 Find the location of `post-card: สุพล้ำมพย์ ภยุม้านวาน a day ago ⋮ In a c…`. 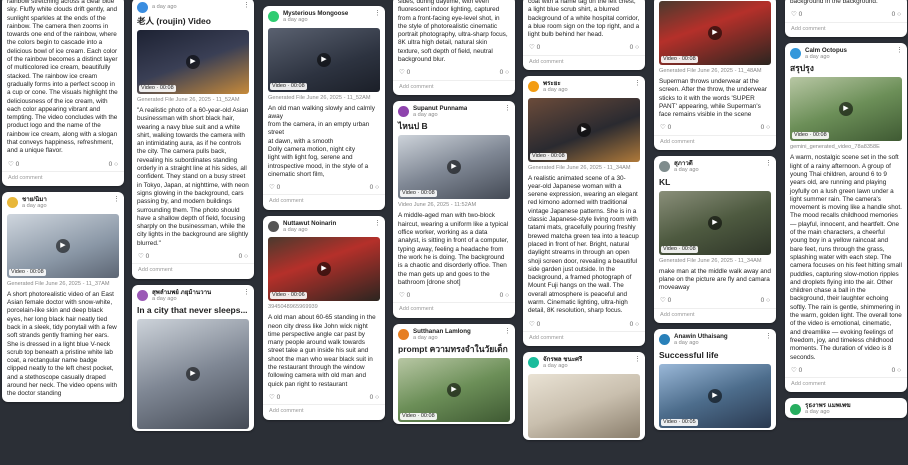

post-card: สุพล้ำมพย์ ภยุม้านวาน a day ago ⋮ In a c… is located at coordinates (193, 358).